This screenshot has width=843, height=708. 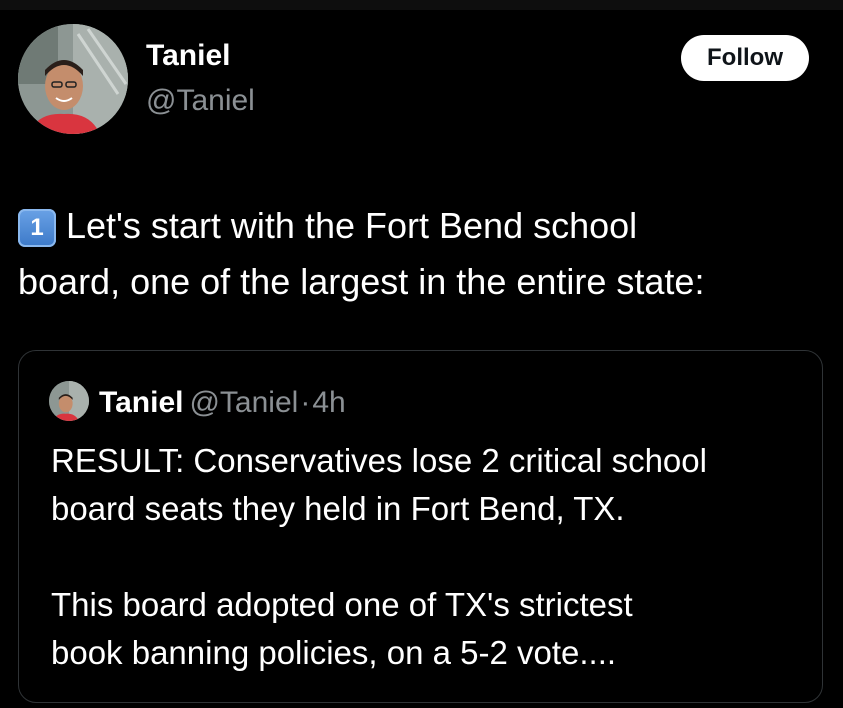 I want to click on quoted-p2-line1: This board adopted one of TX's strictest, so click(x=342, y=604).